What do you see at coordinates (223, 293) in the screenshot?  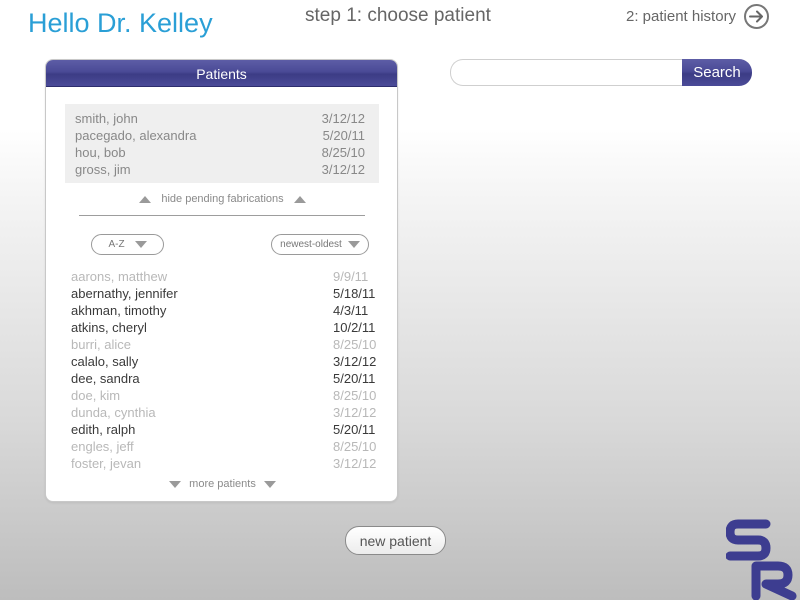 I see `list-item: abernathy, jennifer 5/18/11` at bounding box center [223, 293].